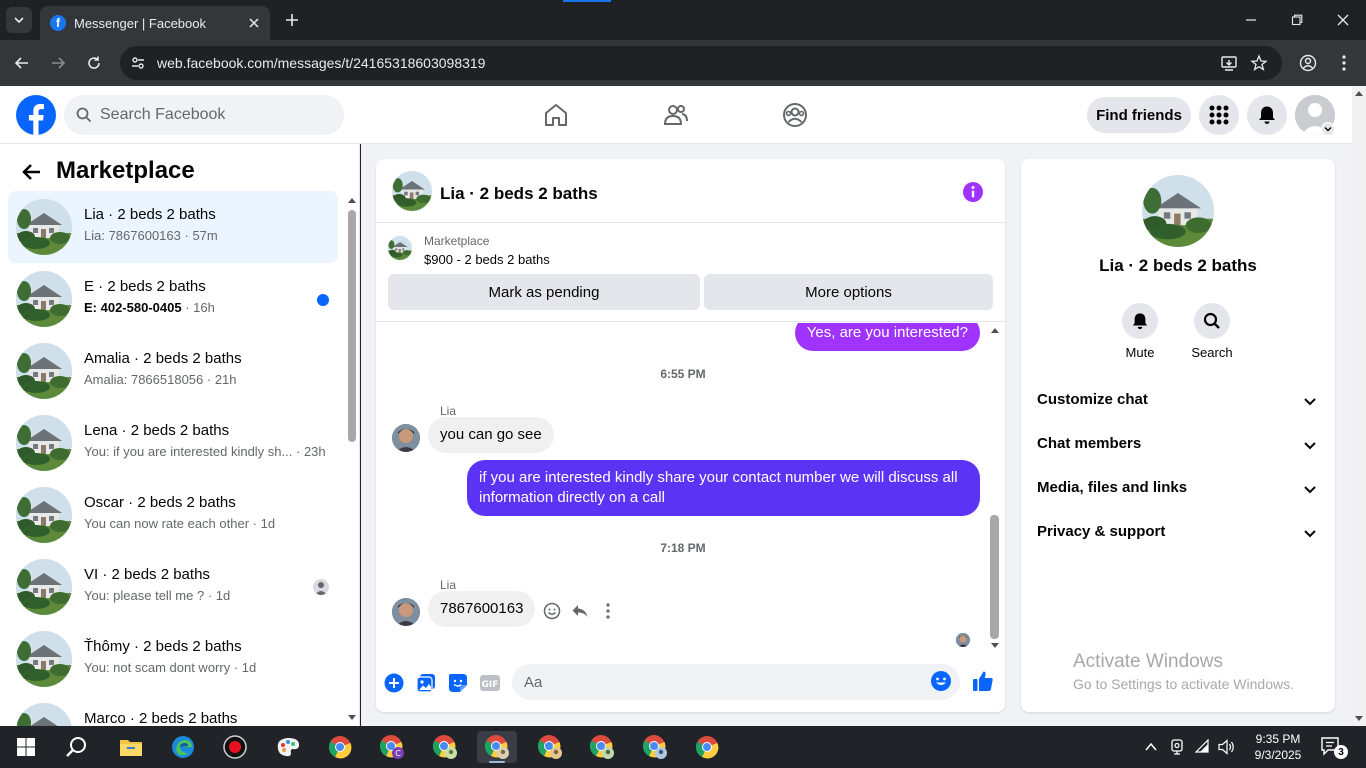  I want to click on conversation-item: E · 2 beds 2 baths E: 402-580-0405 · 16h, so click(173, 299).